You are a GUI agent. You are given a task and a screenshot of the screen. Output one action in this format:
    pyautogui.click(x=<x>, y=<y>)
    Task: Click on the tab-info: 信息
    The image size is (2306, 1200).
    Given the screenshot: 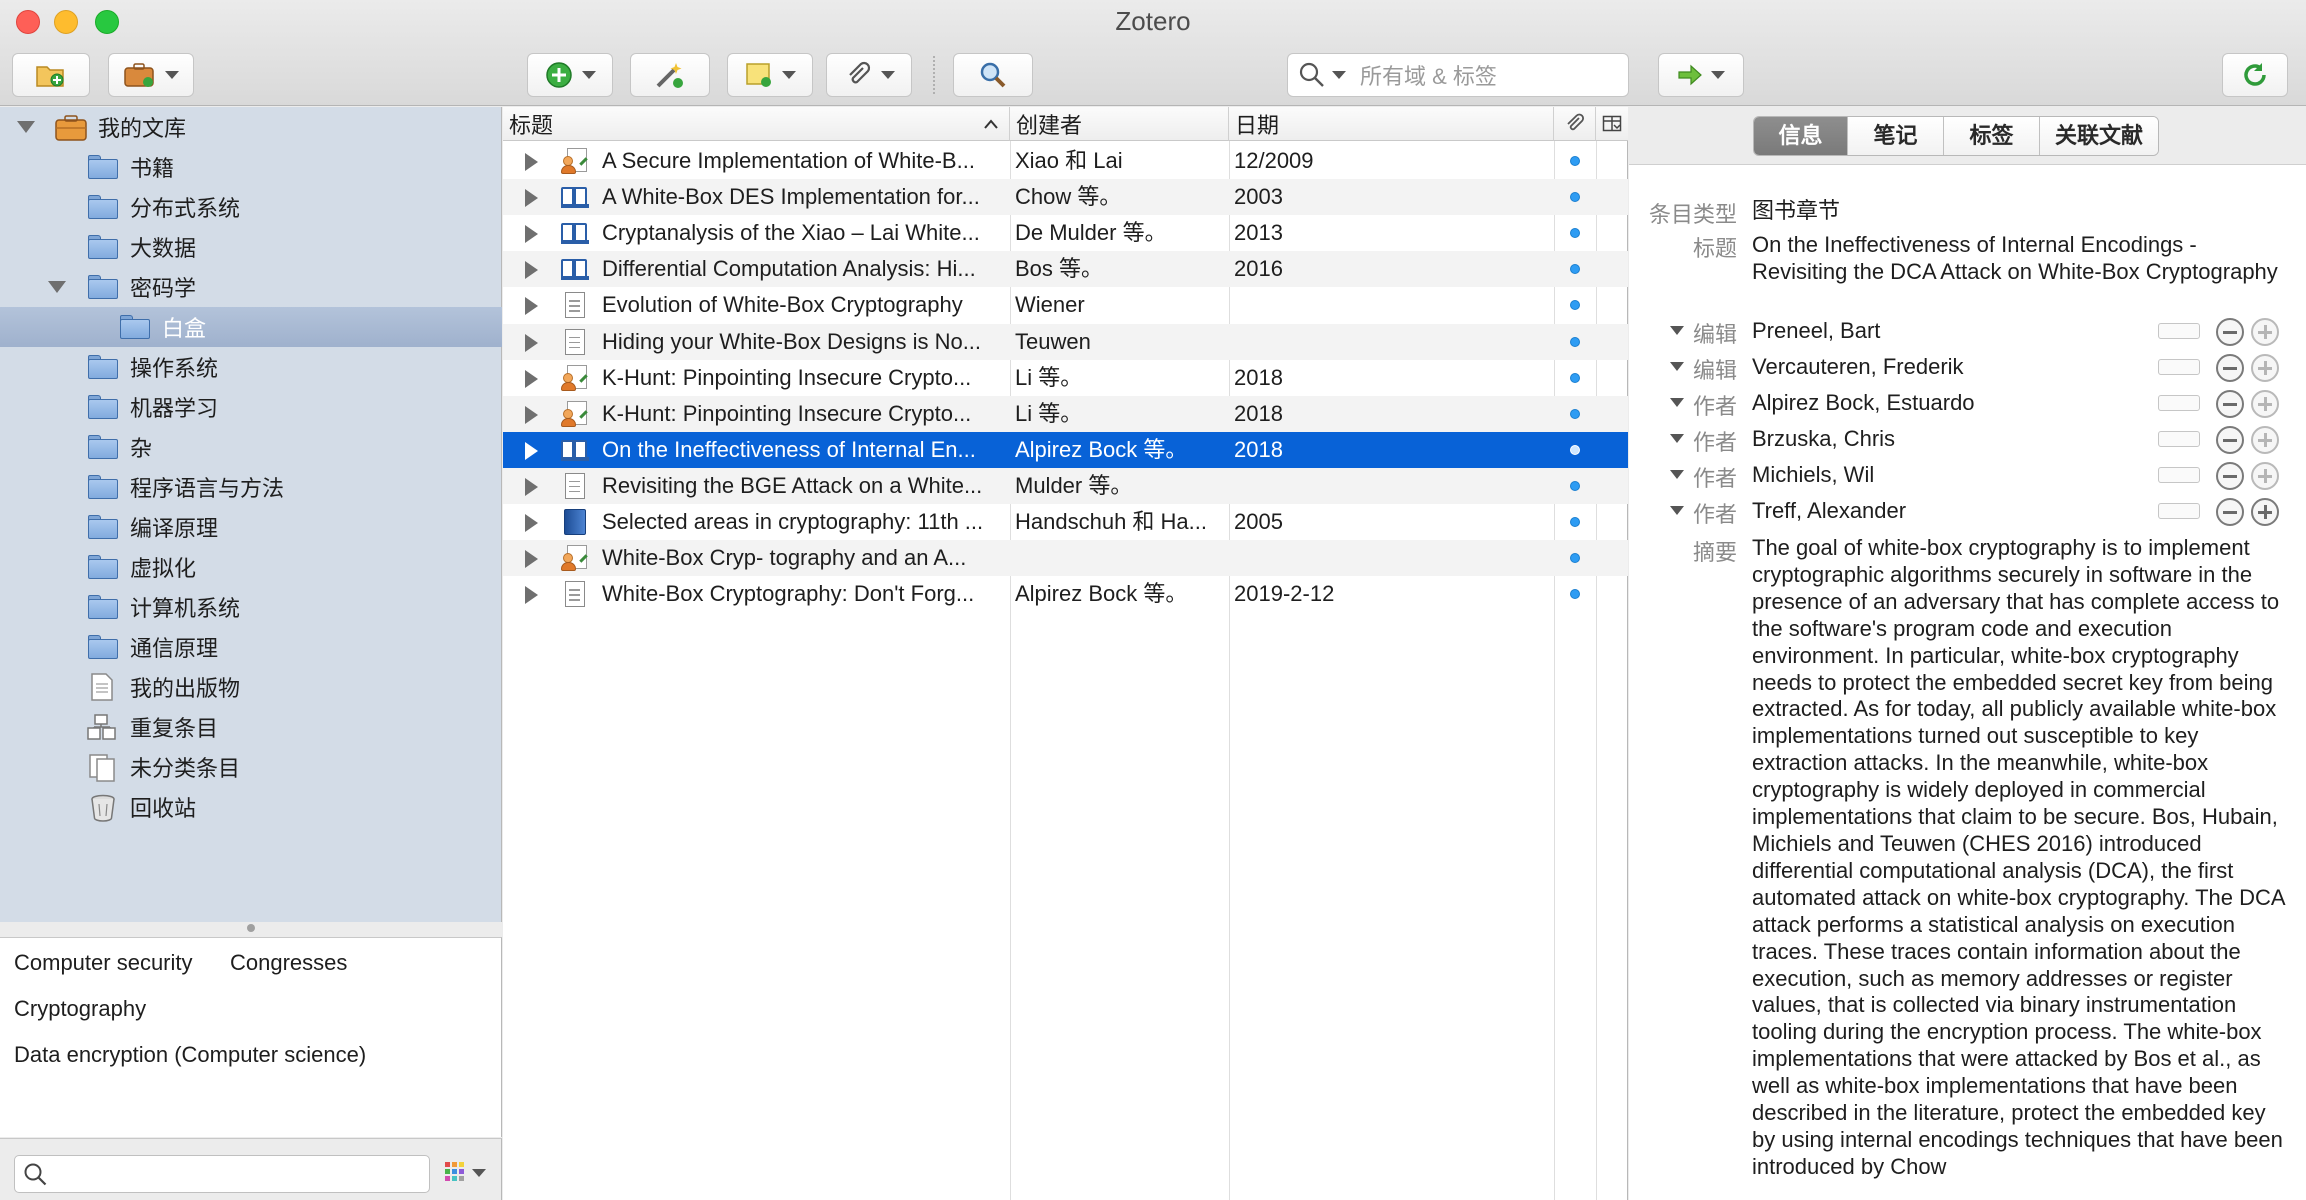 What is the action you would take?
    pyautogui.click(x=1801, y=136)
    